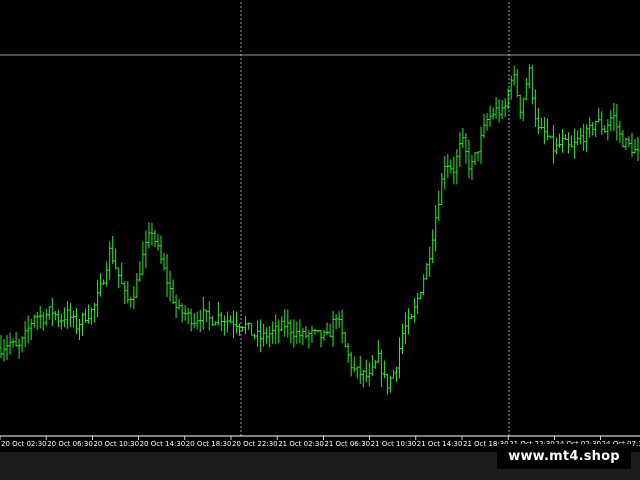  I want to click on time-tick-label: 21 Oct 02:30, so click(301, 444).